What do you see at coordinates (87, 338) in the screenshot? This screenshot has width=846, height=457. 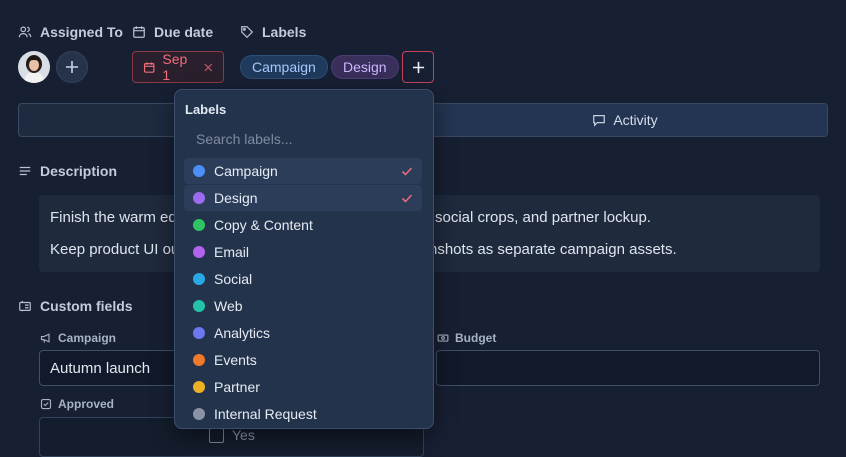 I see `campaign-label-text: Campaign` at bounding box center [87, 338].